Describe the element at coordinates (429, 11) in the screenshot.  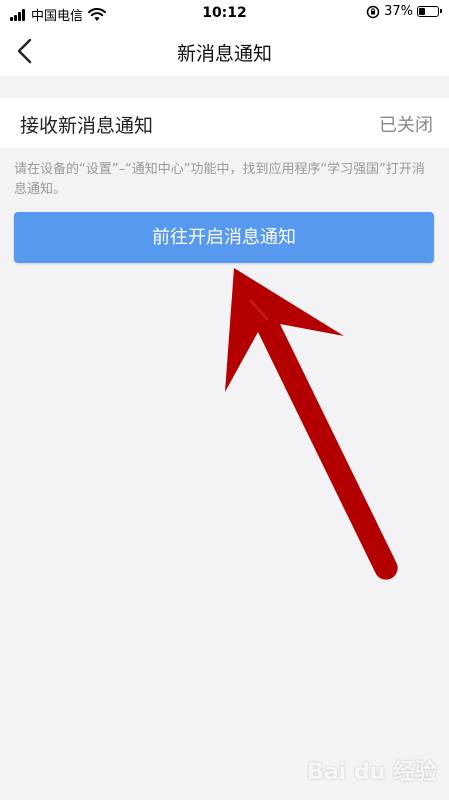
I see `battery-icon` at that location.